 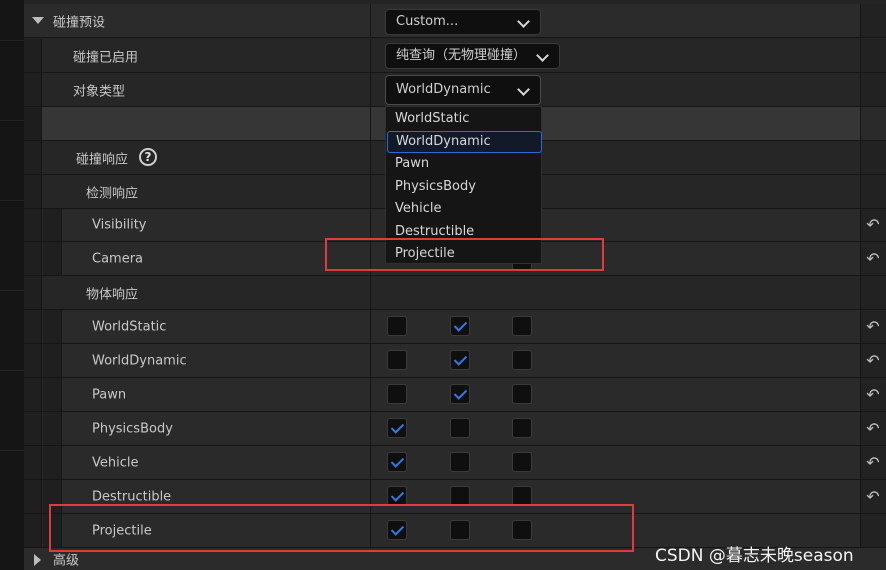 What do you see at coordinates (463, 187) in the screenshot?
I see `dropdown-option-physicsbody: PhysicsBody` at bounding box center [463, 187].